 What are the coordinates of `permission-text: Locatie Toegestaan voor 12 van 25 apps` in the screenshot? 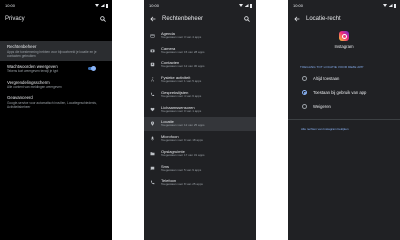 It's located at (183, 123).